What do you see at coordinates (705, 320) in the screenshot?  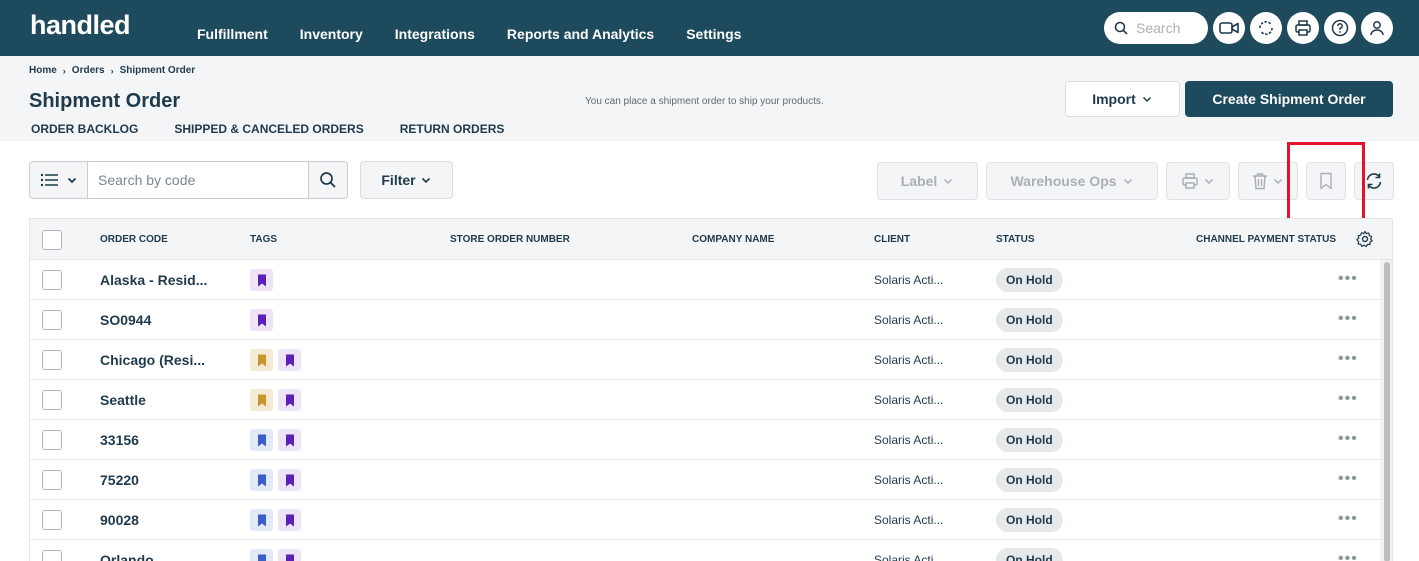 I see `table-row: SO0944 Solaris Acti... On Hold •••` at bounding box center [705, 320].